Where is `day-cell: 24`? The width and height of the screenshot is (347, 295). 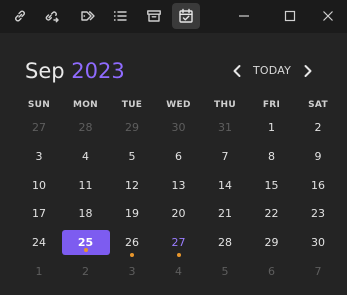 day-cell: 24 is located at coordinates (39, 242).